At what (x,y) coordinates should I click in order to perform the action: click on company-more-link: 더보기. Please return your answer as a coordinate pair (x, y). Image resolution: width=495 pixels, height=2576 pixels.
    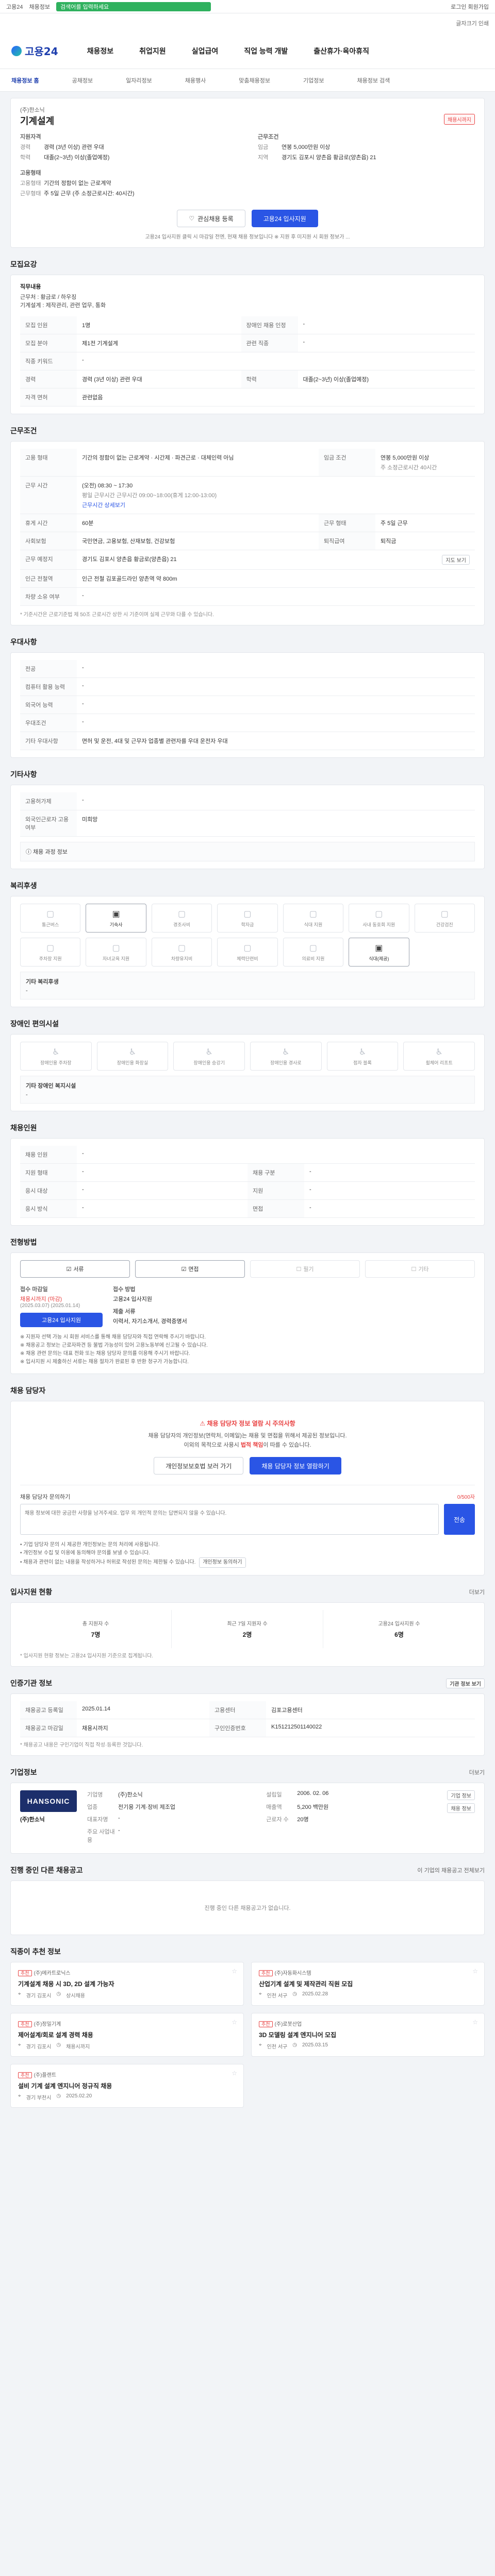
    Looking at the image, I should click on (477, 1772).